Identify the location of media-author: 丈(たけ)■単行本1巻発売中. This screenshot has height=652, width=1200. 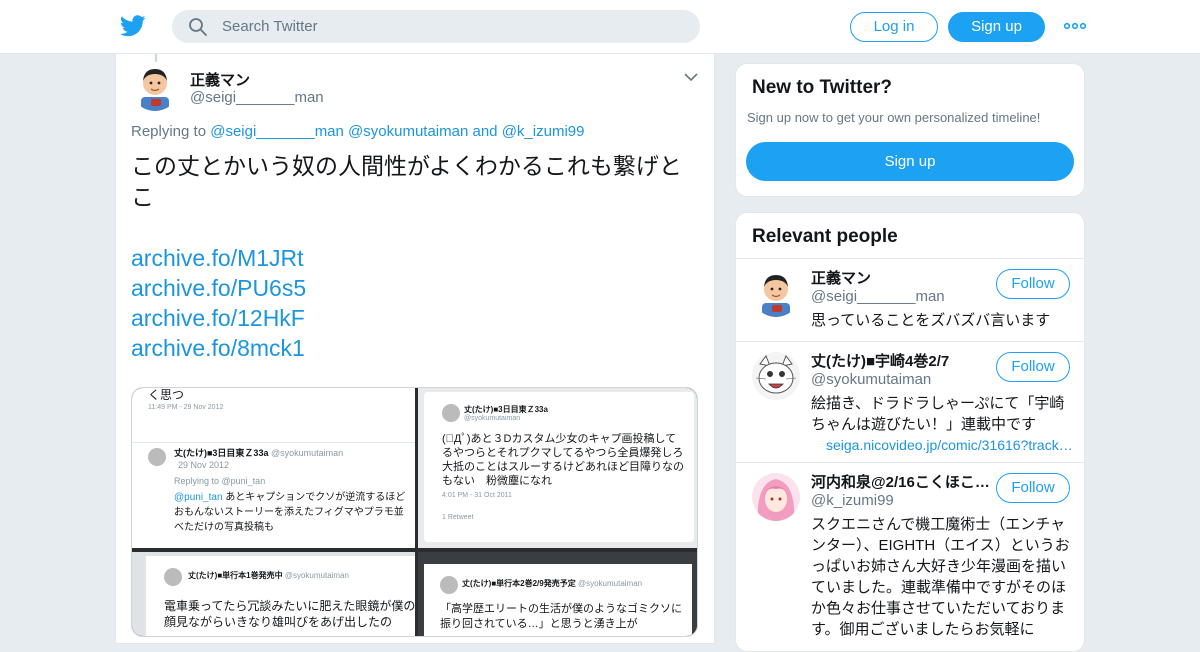
(235, 575).